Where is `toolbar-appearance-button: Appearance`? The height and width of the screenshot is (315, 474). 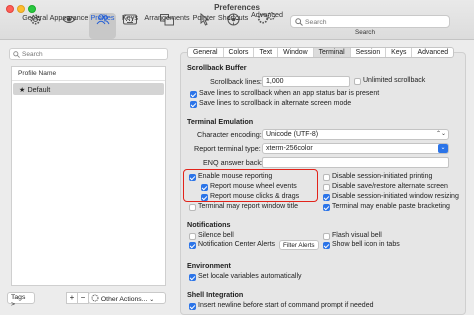 toolbar-appearance-button: Appearance is located at coordinates (69, 26).